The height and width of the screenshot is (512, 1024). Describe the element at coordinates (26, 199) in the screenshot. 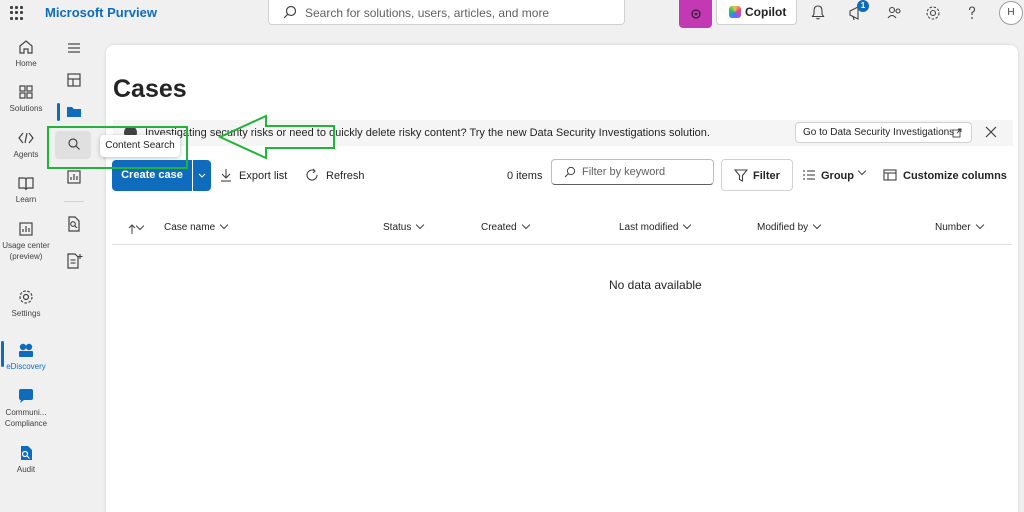

I see `rail-label: Learn` at that location.